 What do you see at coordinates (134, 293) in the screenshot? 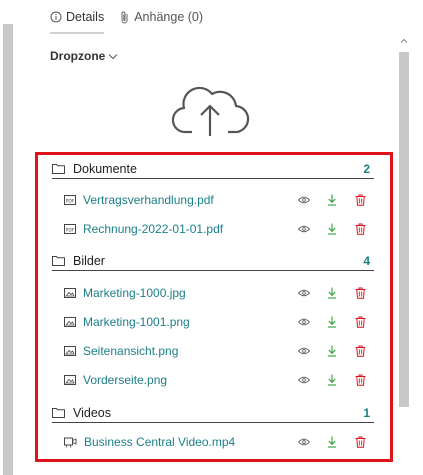
I see `file-link: Marketing-1000.jpg` at bounding box center [134, 293].